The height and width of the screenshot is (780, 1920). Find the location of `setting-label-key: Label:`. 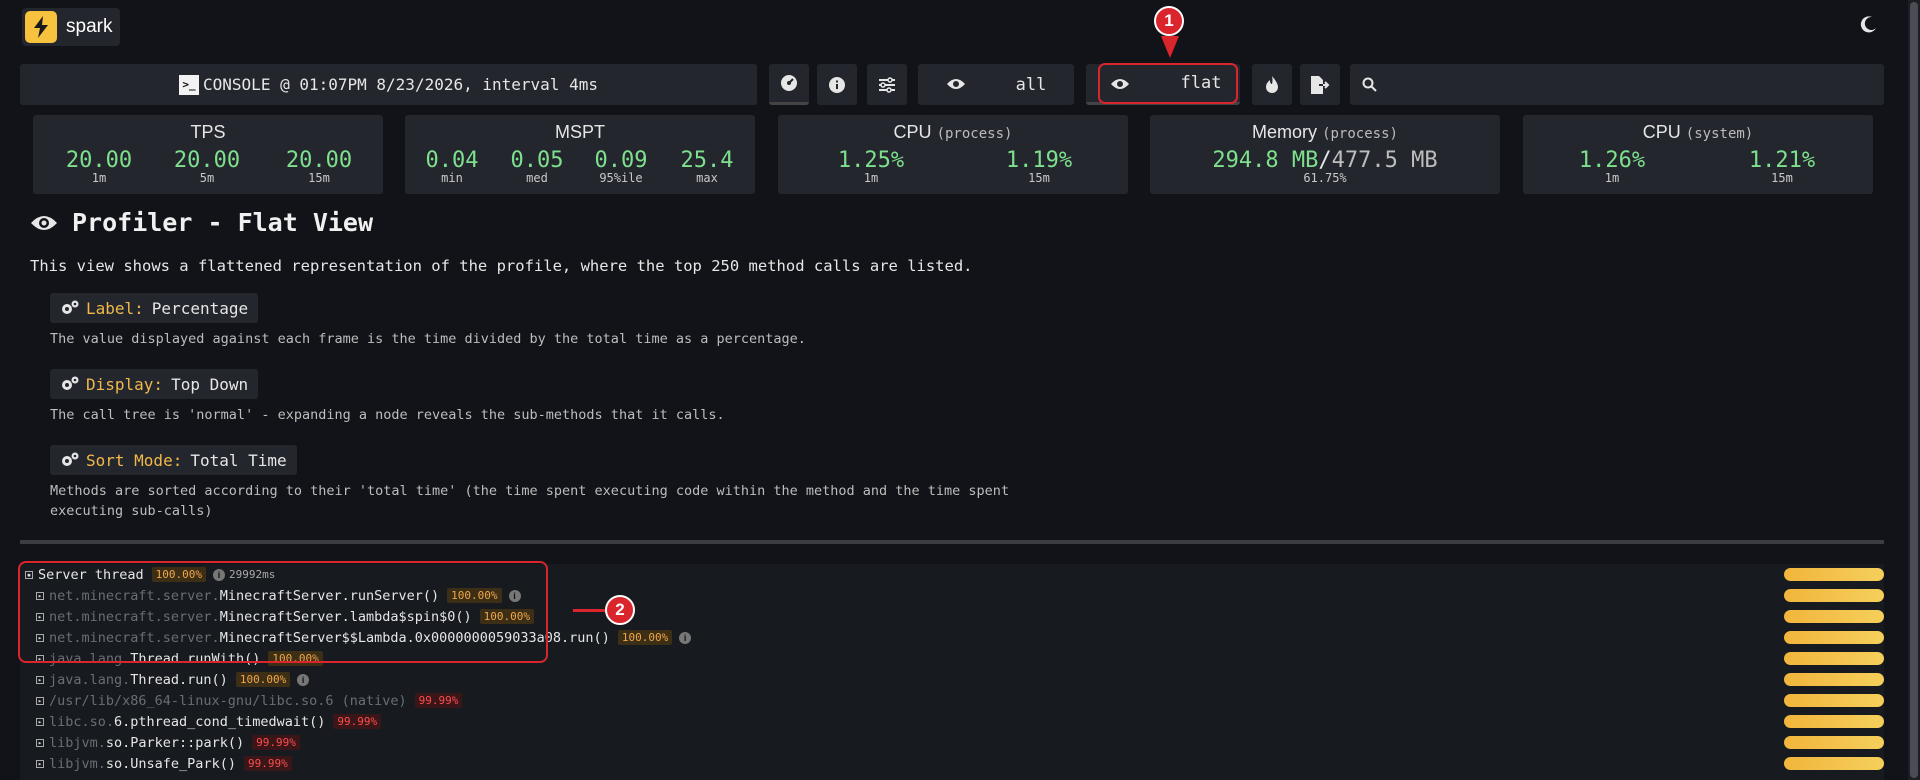

setting-label-key: Label: is located at coordinates (115, 308).